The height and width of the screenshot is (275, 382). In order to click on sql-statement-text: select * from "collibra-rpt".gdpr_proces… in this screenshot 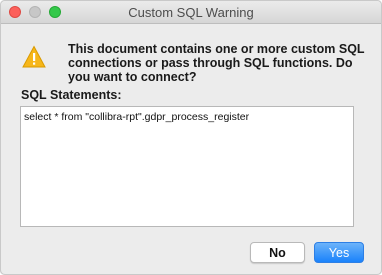, I will do `click(137, 117)`.